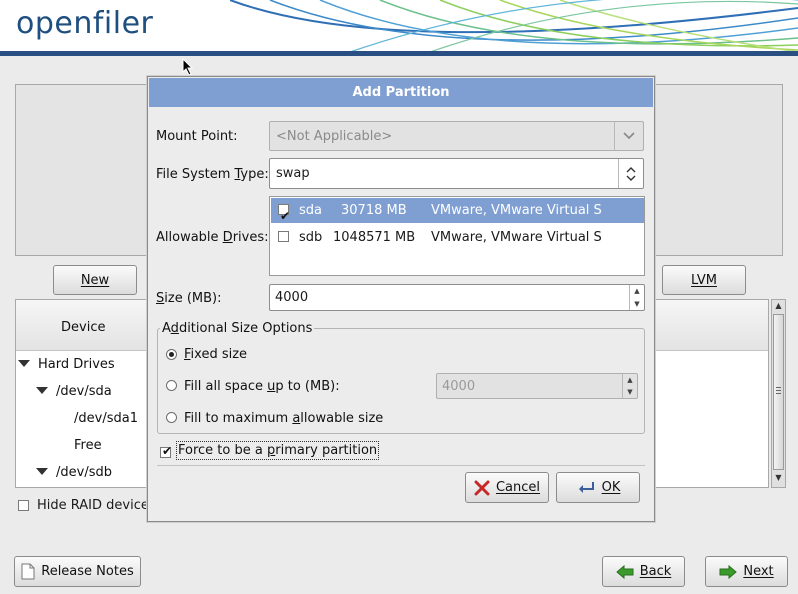 Image resolution: width=798 pixels, height=594 pixels. I want to click on next-button: Next, so click(746, 571).